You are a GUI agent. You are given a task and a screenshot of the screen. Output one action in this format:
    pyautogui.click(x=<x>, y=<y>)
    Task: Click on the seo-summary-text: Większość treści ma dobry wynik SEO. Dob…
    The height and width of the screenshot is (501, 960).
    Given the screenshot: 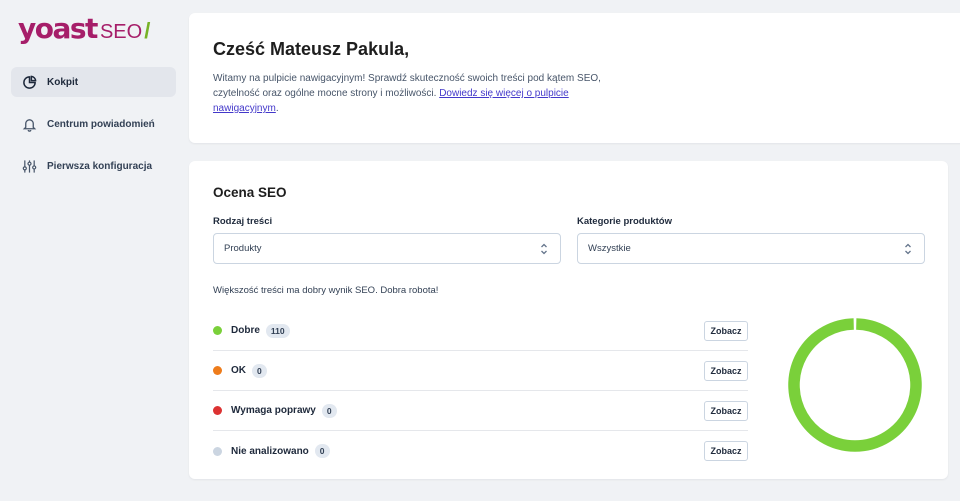 What is the action you would take?
    pyautogui.click(x=326, y=290)
    